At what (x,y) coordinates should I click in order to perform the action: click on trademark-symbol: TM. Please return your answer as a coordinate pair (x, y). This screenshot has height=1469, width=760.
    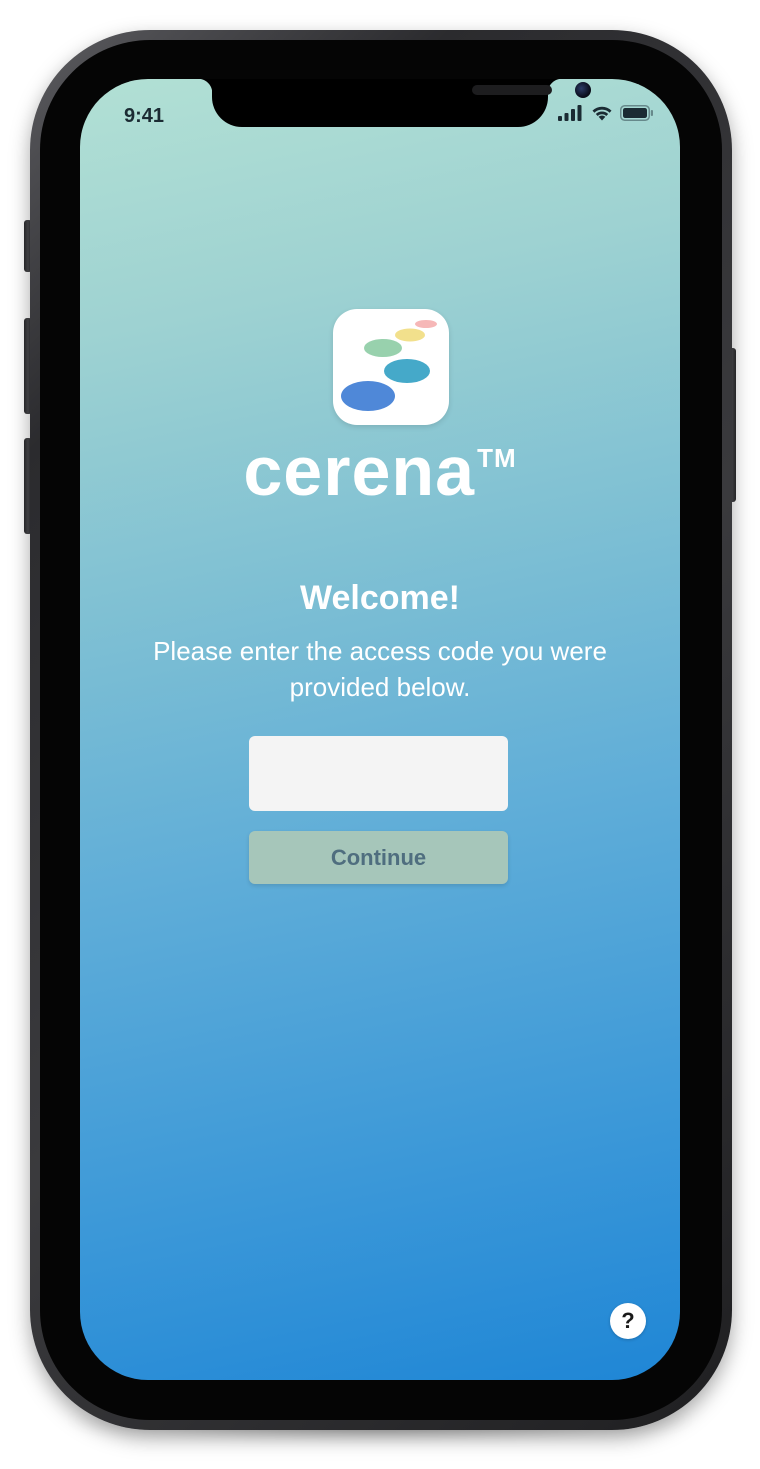
    Looking at the image, I should click on (497, 458).